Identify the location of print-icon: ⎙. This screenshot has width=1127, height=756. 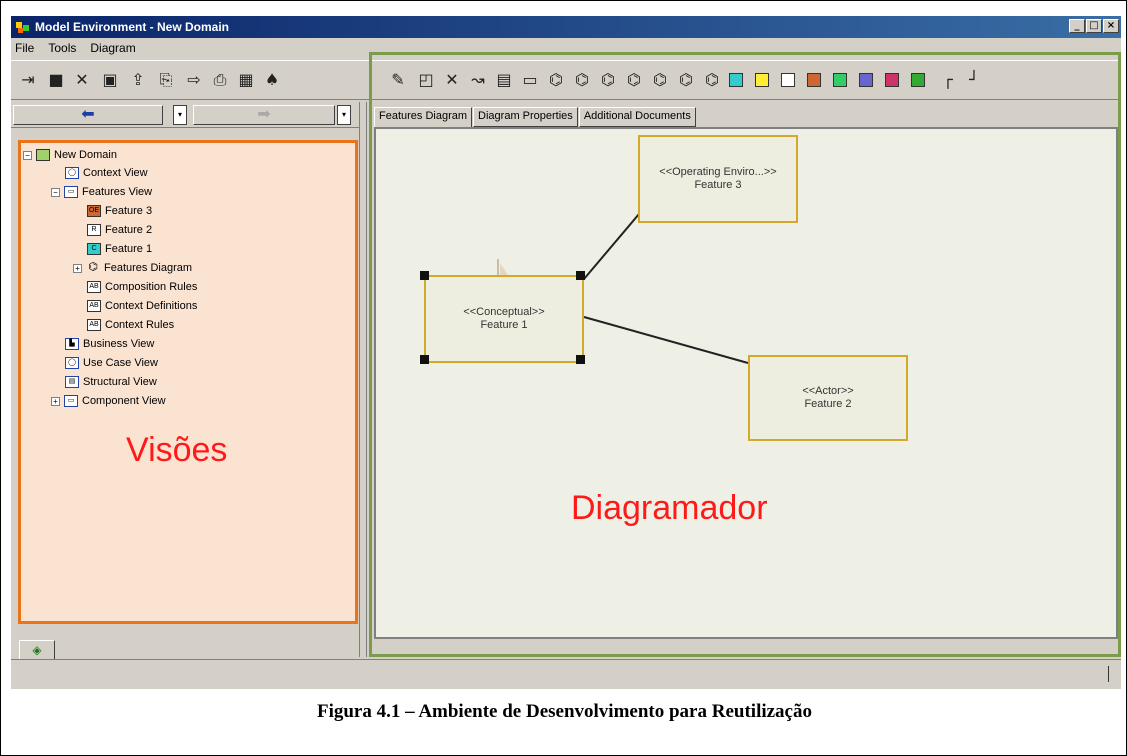
(220, 80).